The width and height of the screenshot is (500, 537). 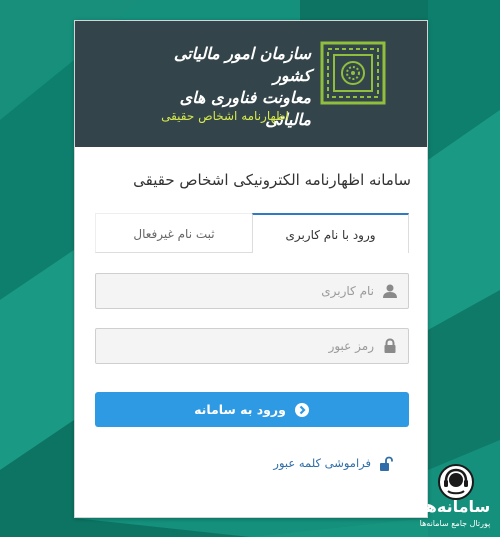 What do you see at coordinates (173, 233) in the screenshot?
I see `tab-register: ثبت نام غیرفعال` at bounding box center [173, 233].